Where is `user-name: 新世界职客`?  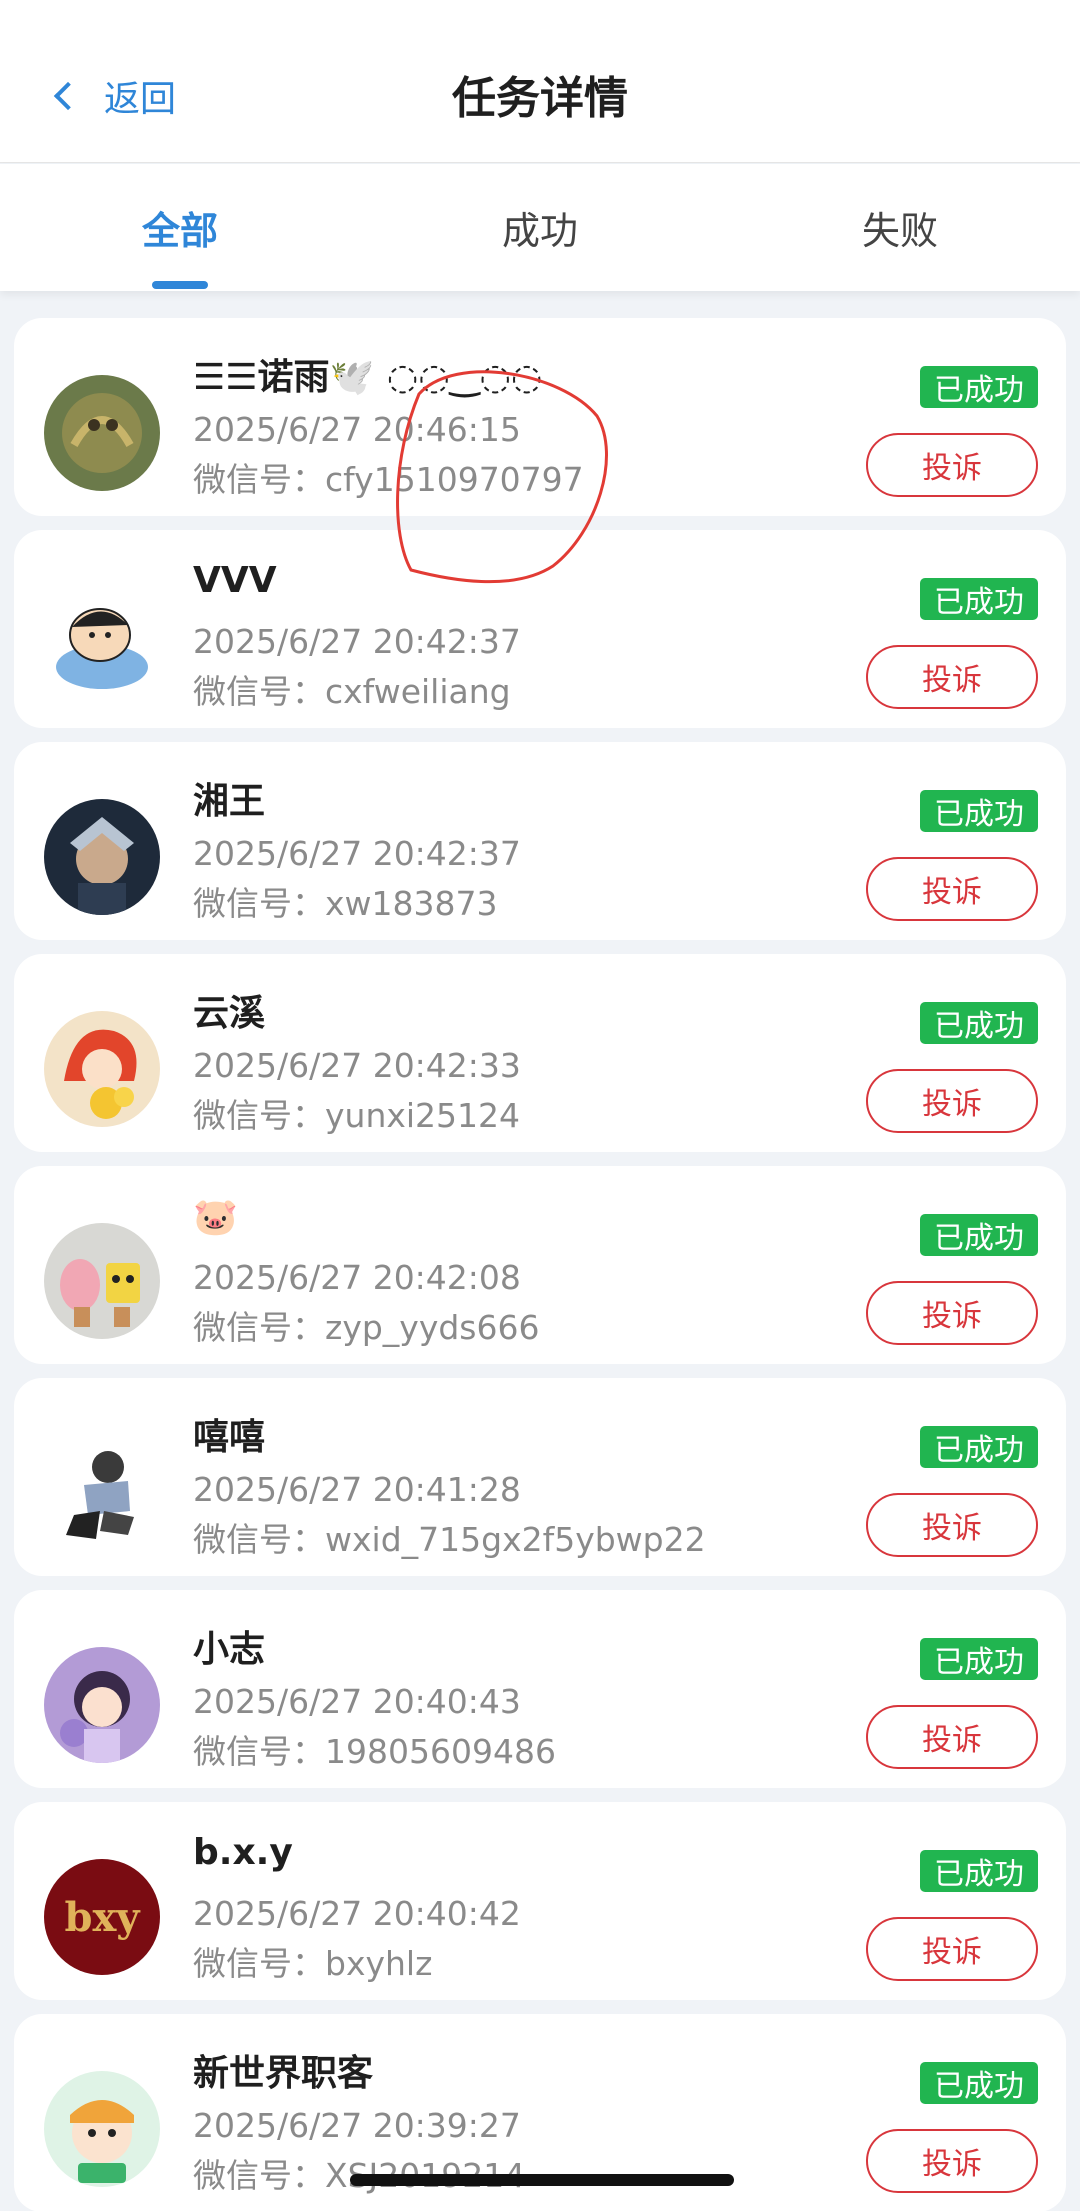
user-name: 新世界职客 is located at coordinates (283, 2073).